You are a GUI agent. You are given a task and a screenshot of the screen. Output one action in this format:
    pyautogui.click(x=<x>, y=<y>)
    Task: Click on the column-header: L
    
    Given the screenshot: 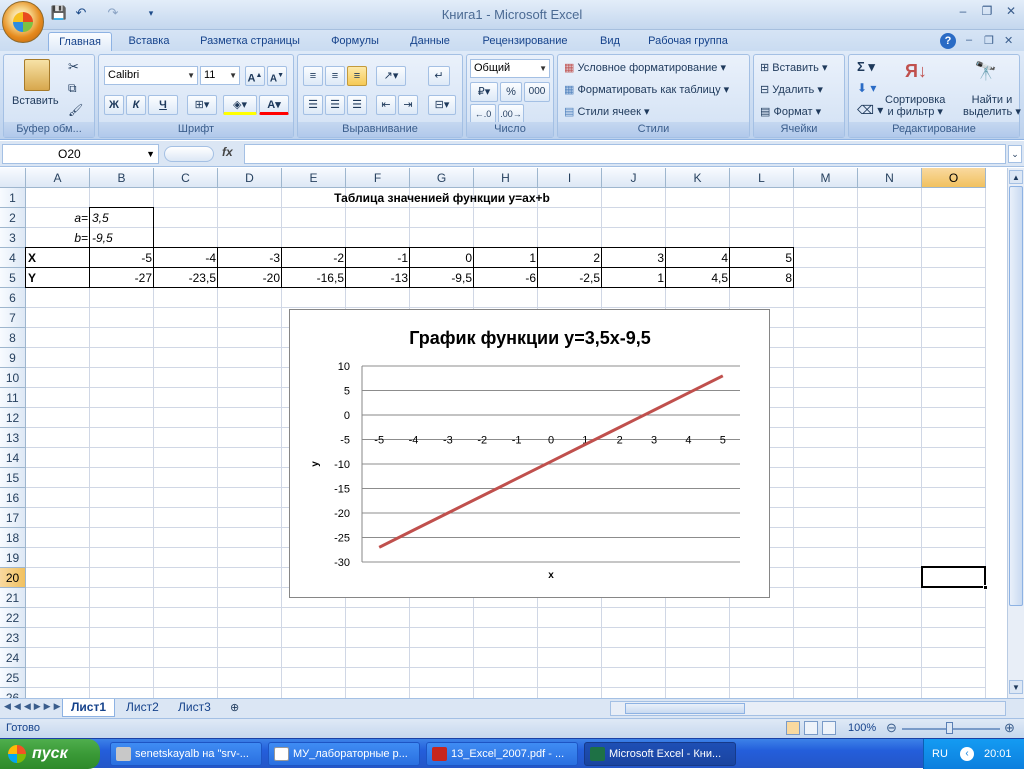 What is the action you would take?
    pyautogui.click(x=762, y=178)
    